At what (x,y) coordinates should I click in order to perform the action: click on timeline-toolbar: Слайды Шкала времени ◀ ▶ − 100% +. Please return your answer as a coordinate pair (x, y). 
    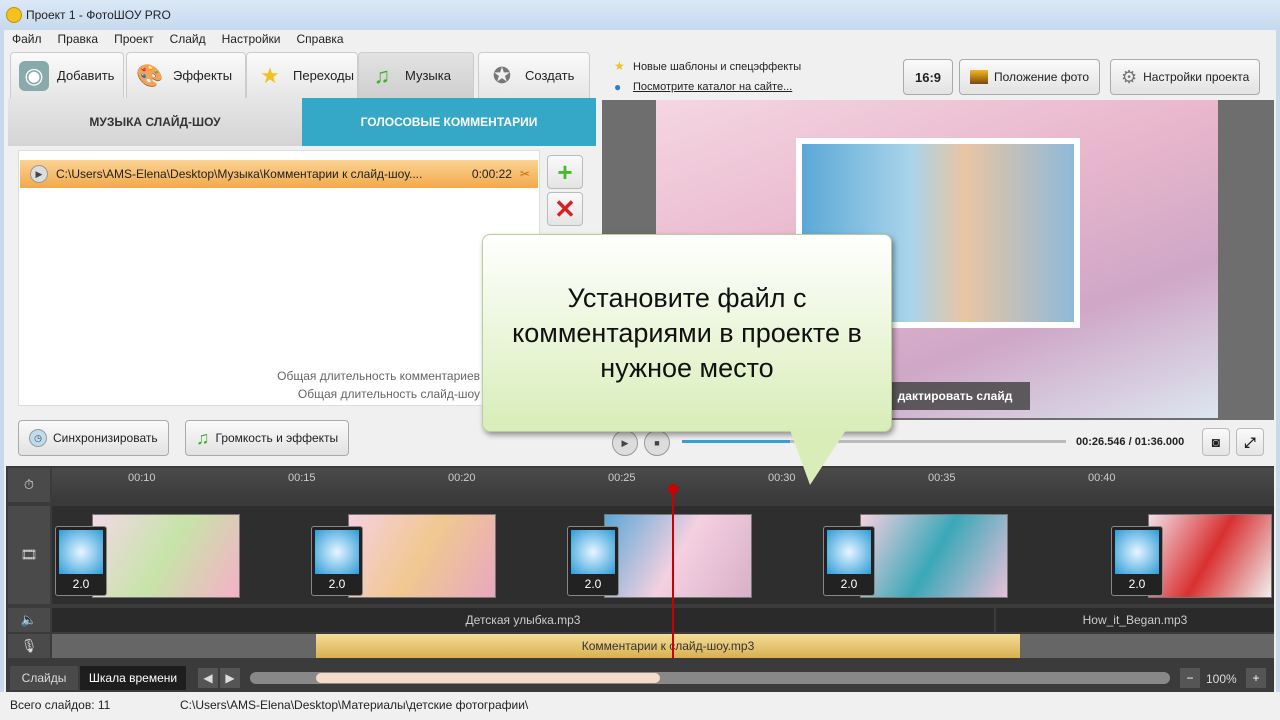
    Looking at the image, I should click on (640, 678).